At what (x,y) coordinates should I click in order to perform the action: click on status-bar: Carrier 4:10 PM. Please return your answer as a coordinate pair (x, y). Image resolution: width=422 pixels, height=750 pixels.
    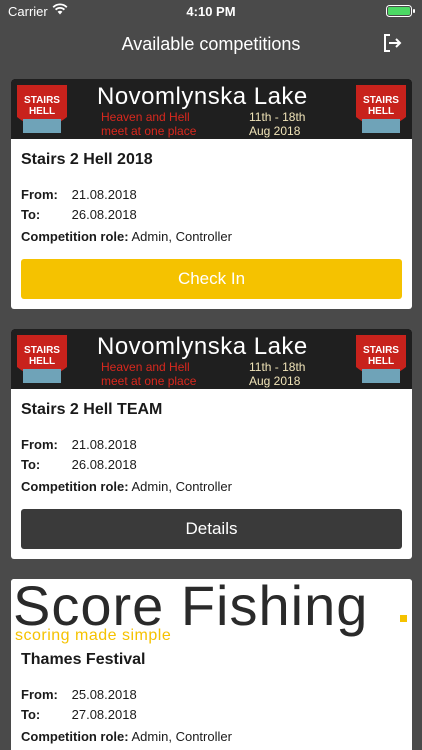
    Looking at the image, I should click on (211, 11).